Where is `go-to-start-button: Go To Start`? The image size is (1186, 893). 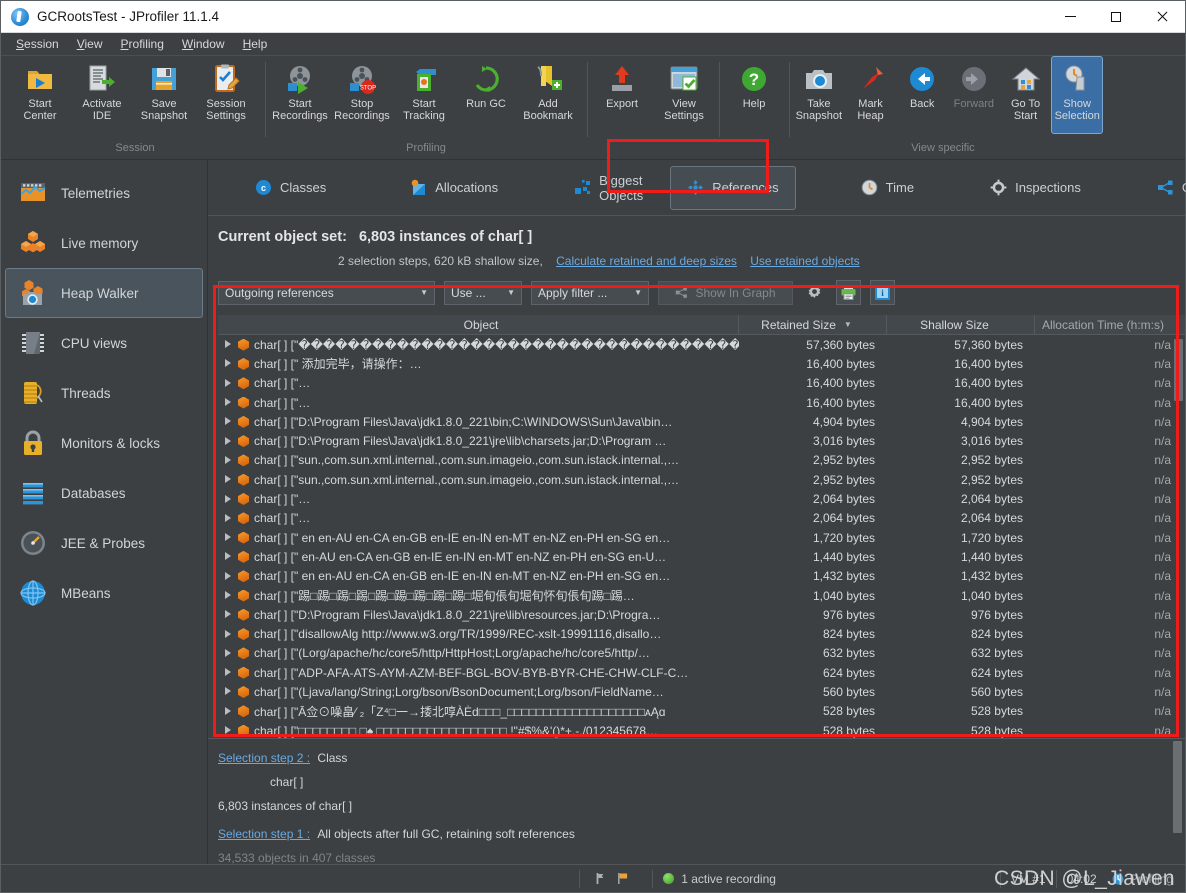
go-to-start-button: Go To Start is located at coordinates (1026, 95).